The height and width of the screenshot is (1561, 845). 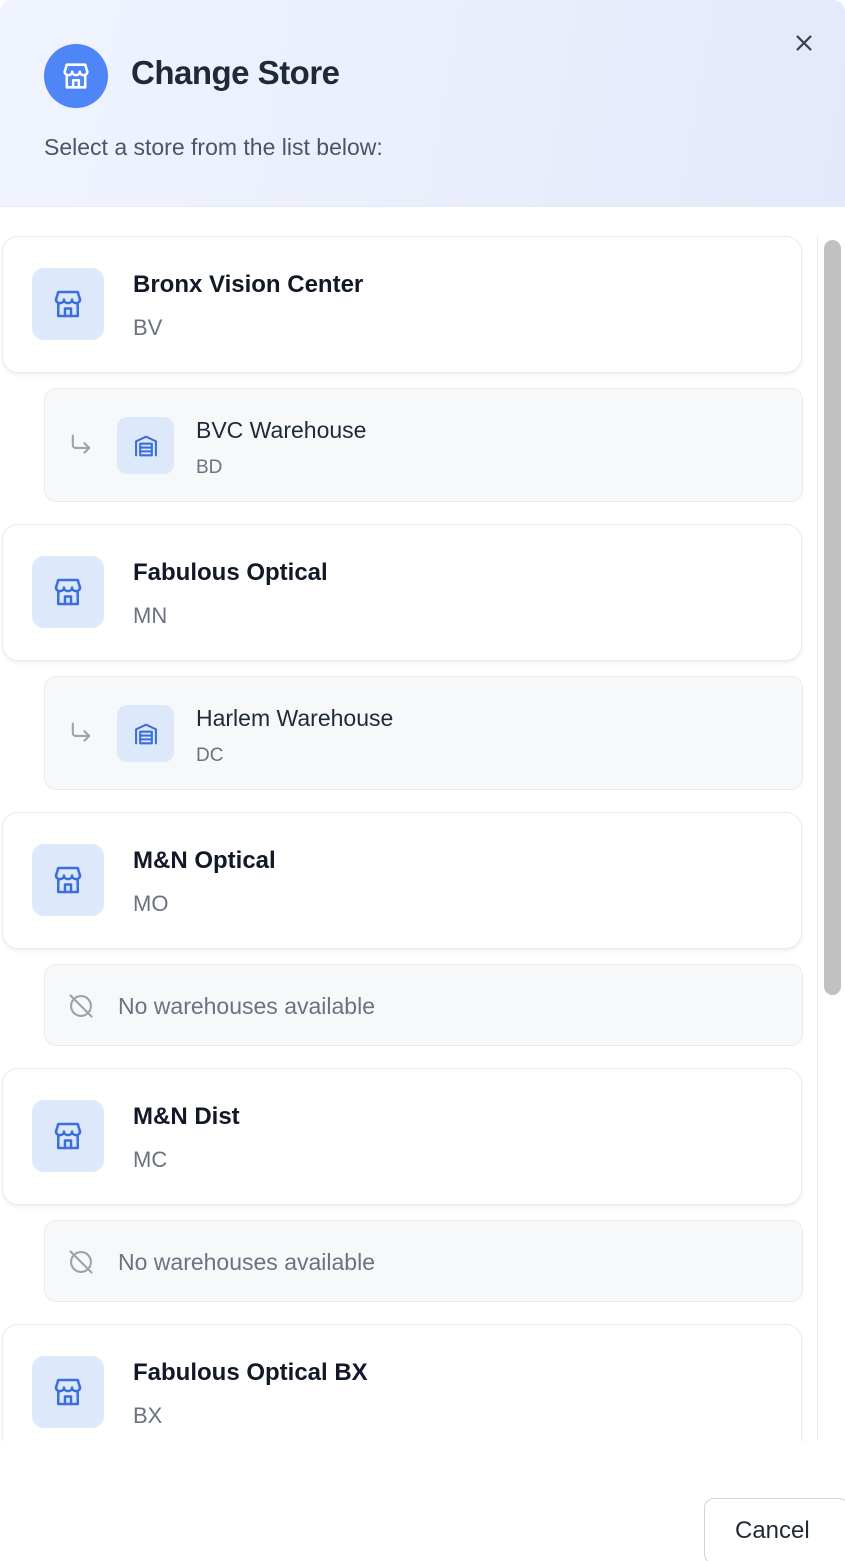 What do you see at coordinates (186, 1116) in the screenshot?
I see `store-name: M&N Dist` at bounding box center [186, 1116].